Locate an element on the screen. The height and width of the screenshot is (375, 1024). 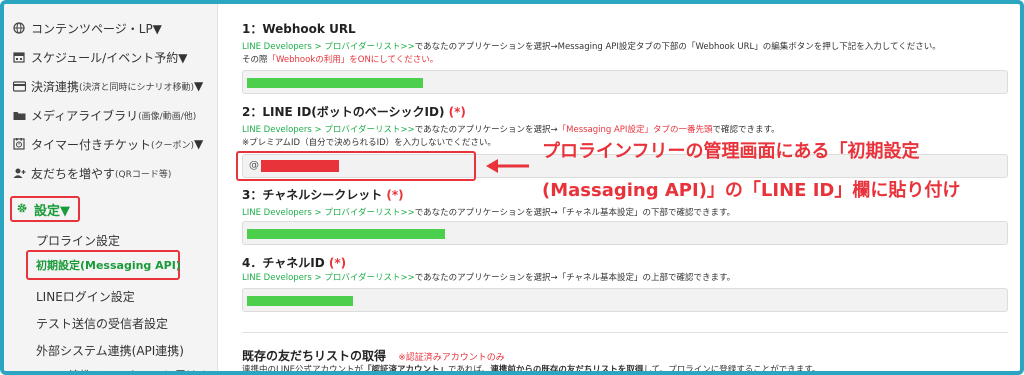
sidebar-item-note: (画像/動画/他) is located at coordinates (167, 116).